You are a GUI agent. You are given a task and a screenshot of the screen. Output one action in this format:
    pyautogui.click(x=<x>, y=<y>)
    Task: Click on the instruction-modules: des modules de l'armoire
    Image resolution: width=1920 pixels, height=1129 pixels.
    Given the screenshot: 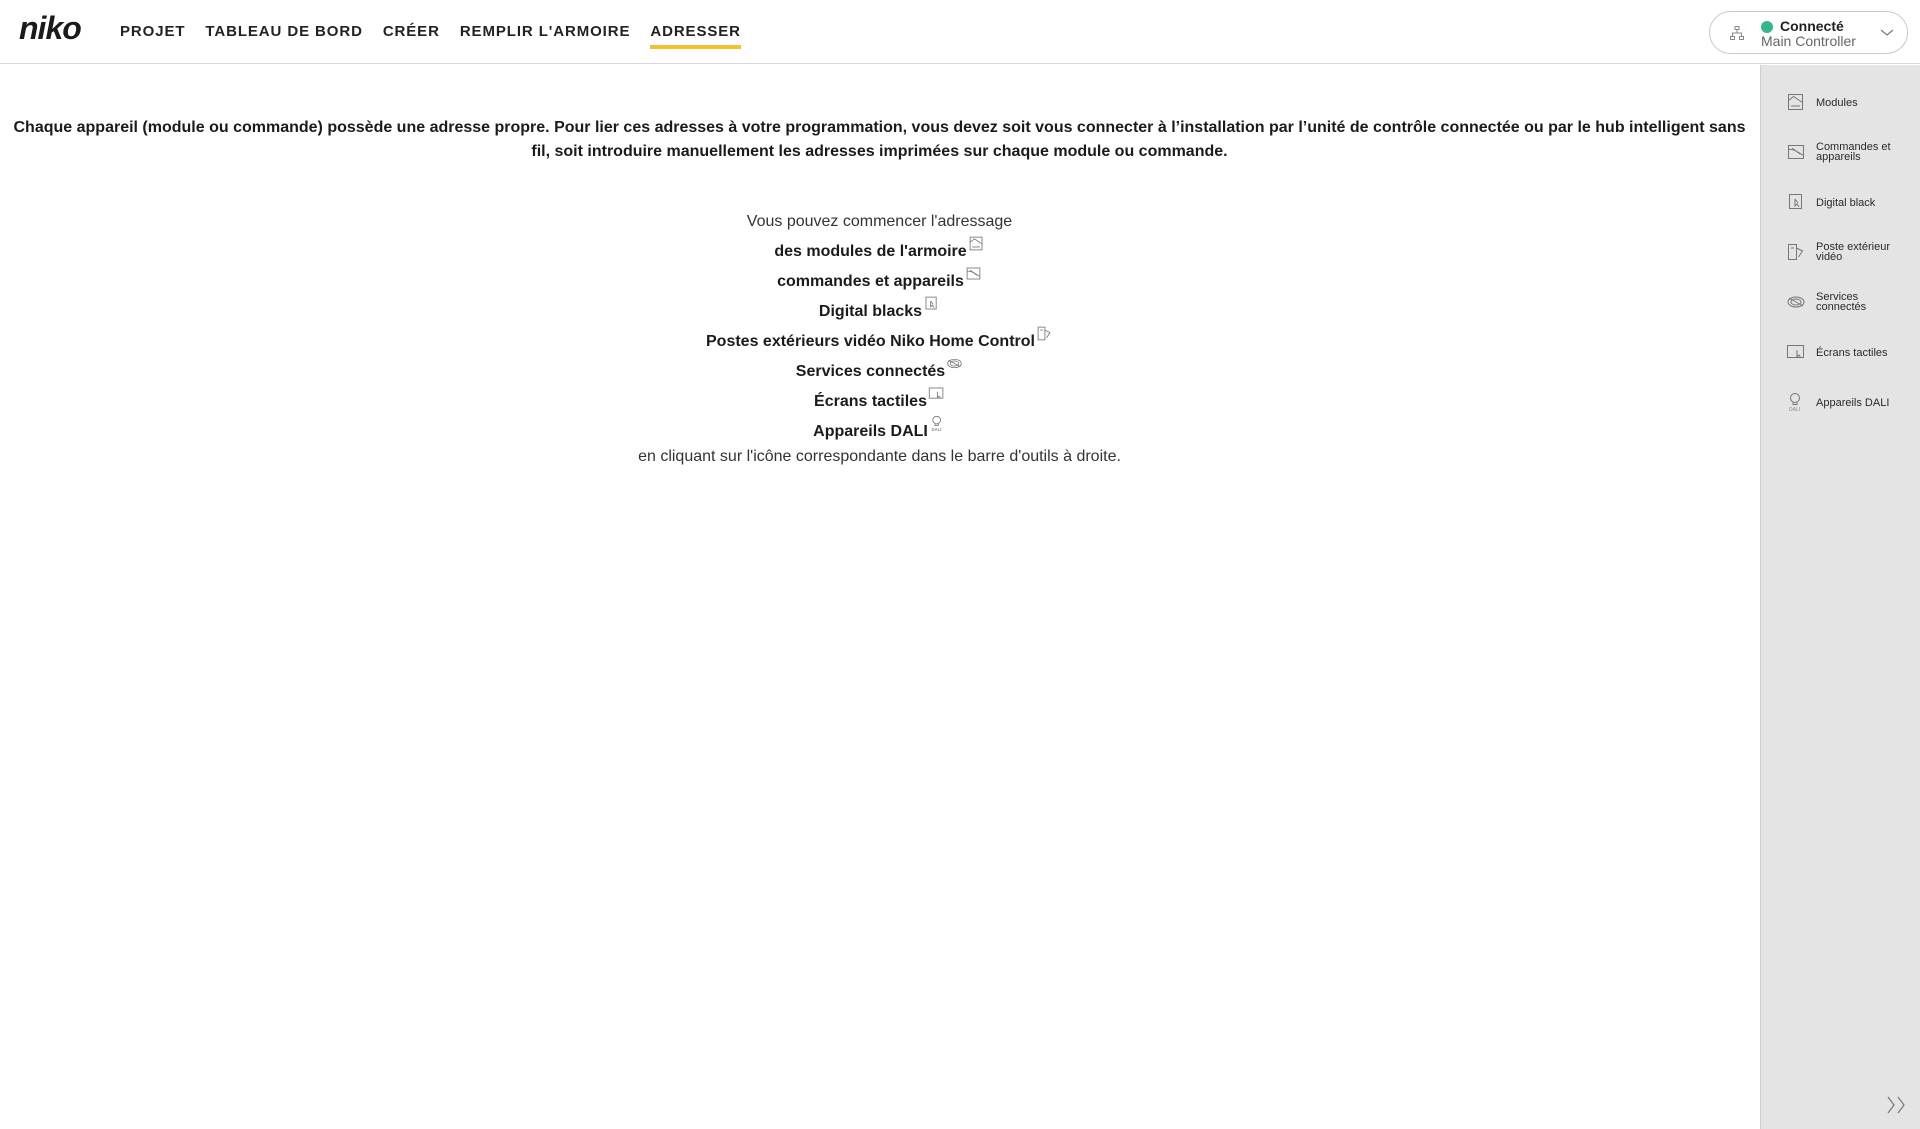 What is the action you would take?
    pyautogui.click(x=879, y=249)
    